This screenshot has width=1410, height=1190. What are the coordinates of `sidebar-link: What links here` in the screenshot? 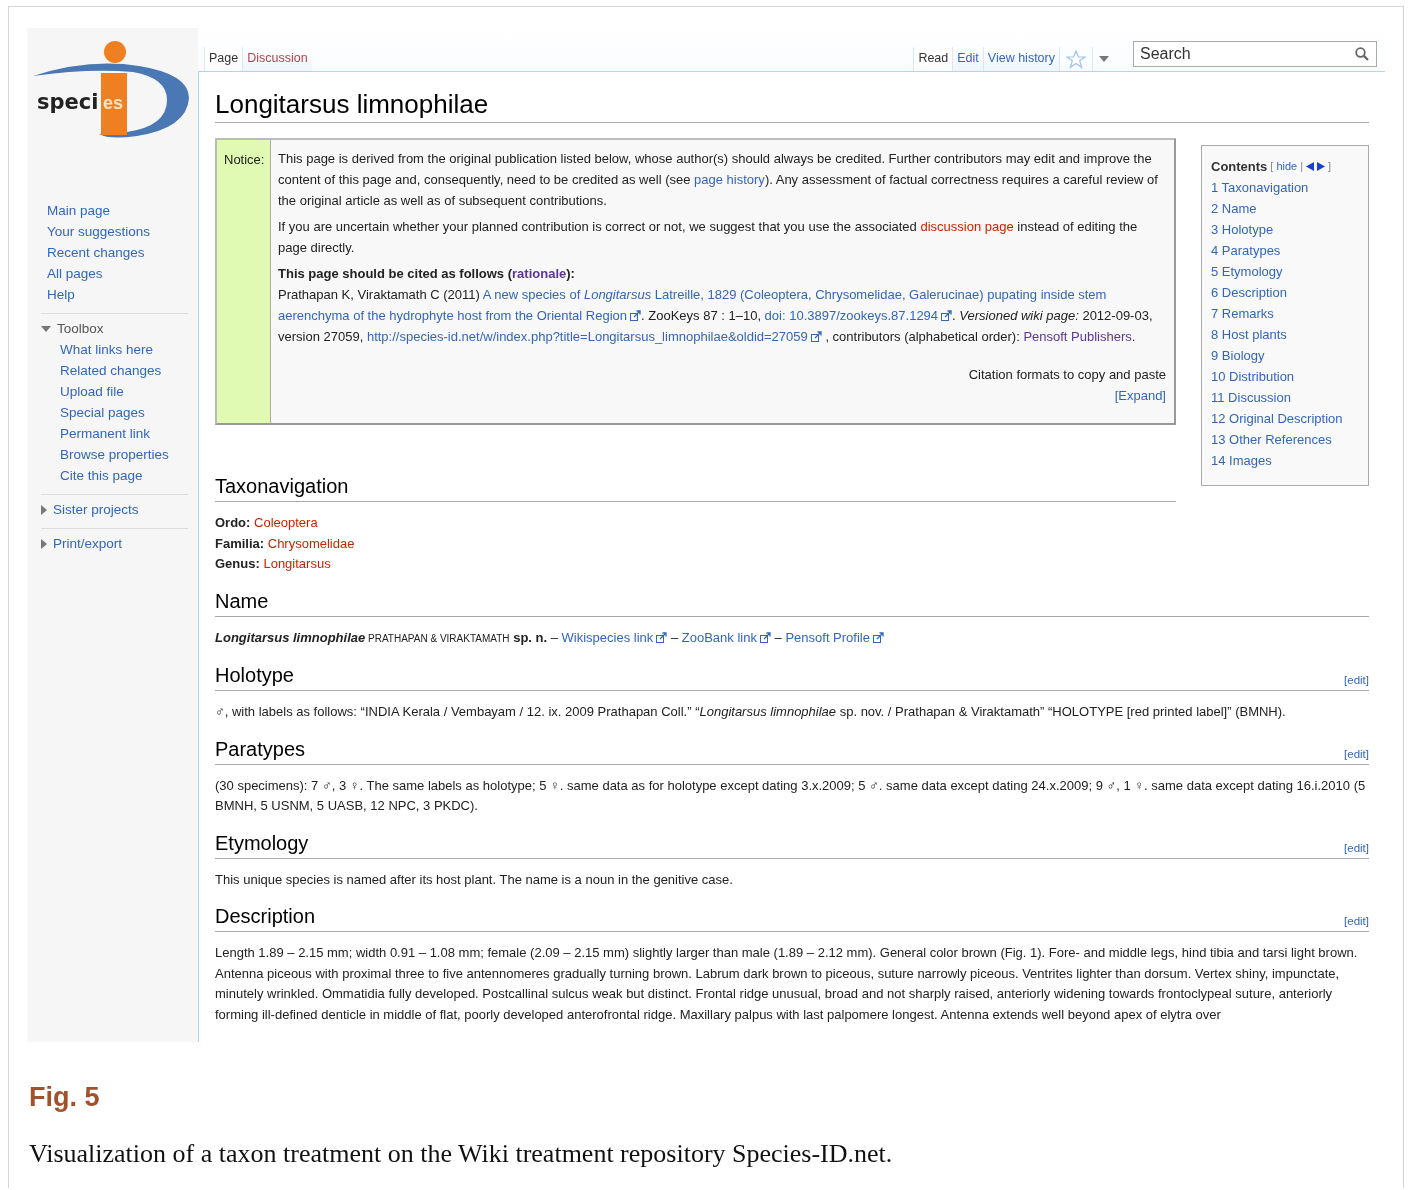 It's located at (107, 349).